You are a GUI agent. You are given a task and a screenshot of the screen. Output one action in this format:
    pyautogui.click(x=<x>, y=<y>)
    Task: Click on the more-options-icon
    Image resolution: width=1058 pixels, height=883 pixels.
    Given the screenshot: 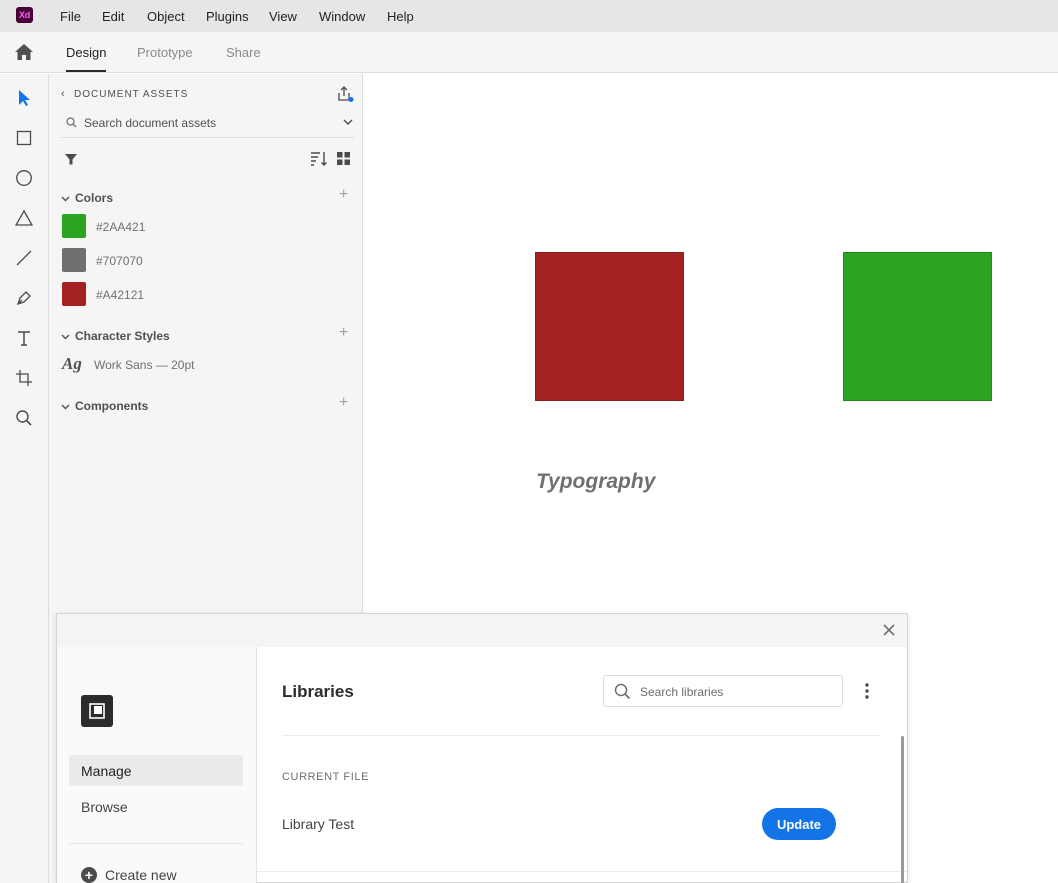 What is the action you would take?
    pyautogui.click(x=867, y=691)
    